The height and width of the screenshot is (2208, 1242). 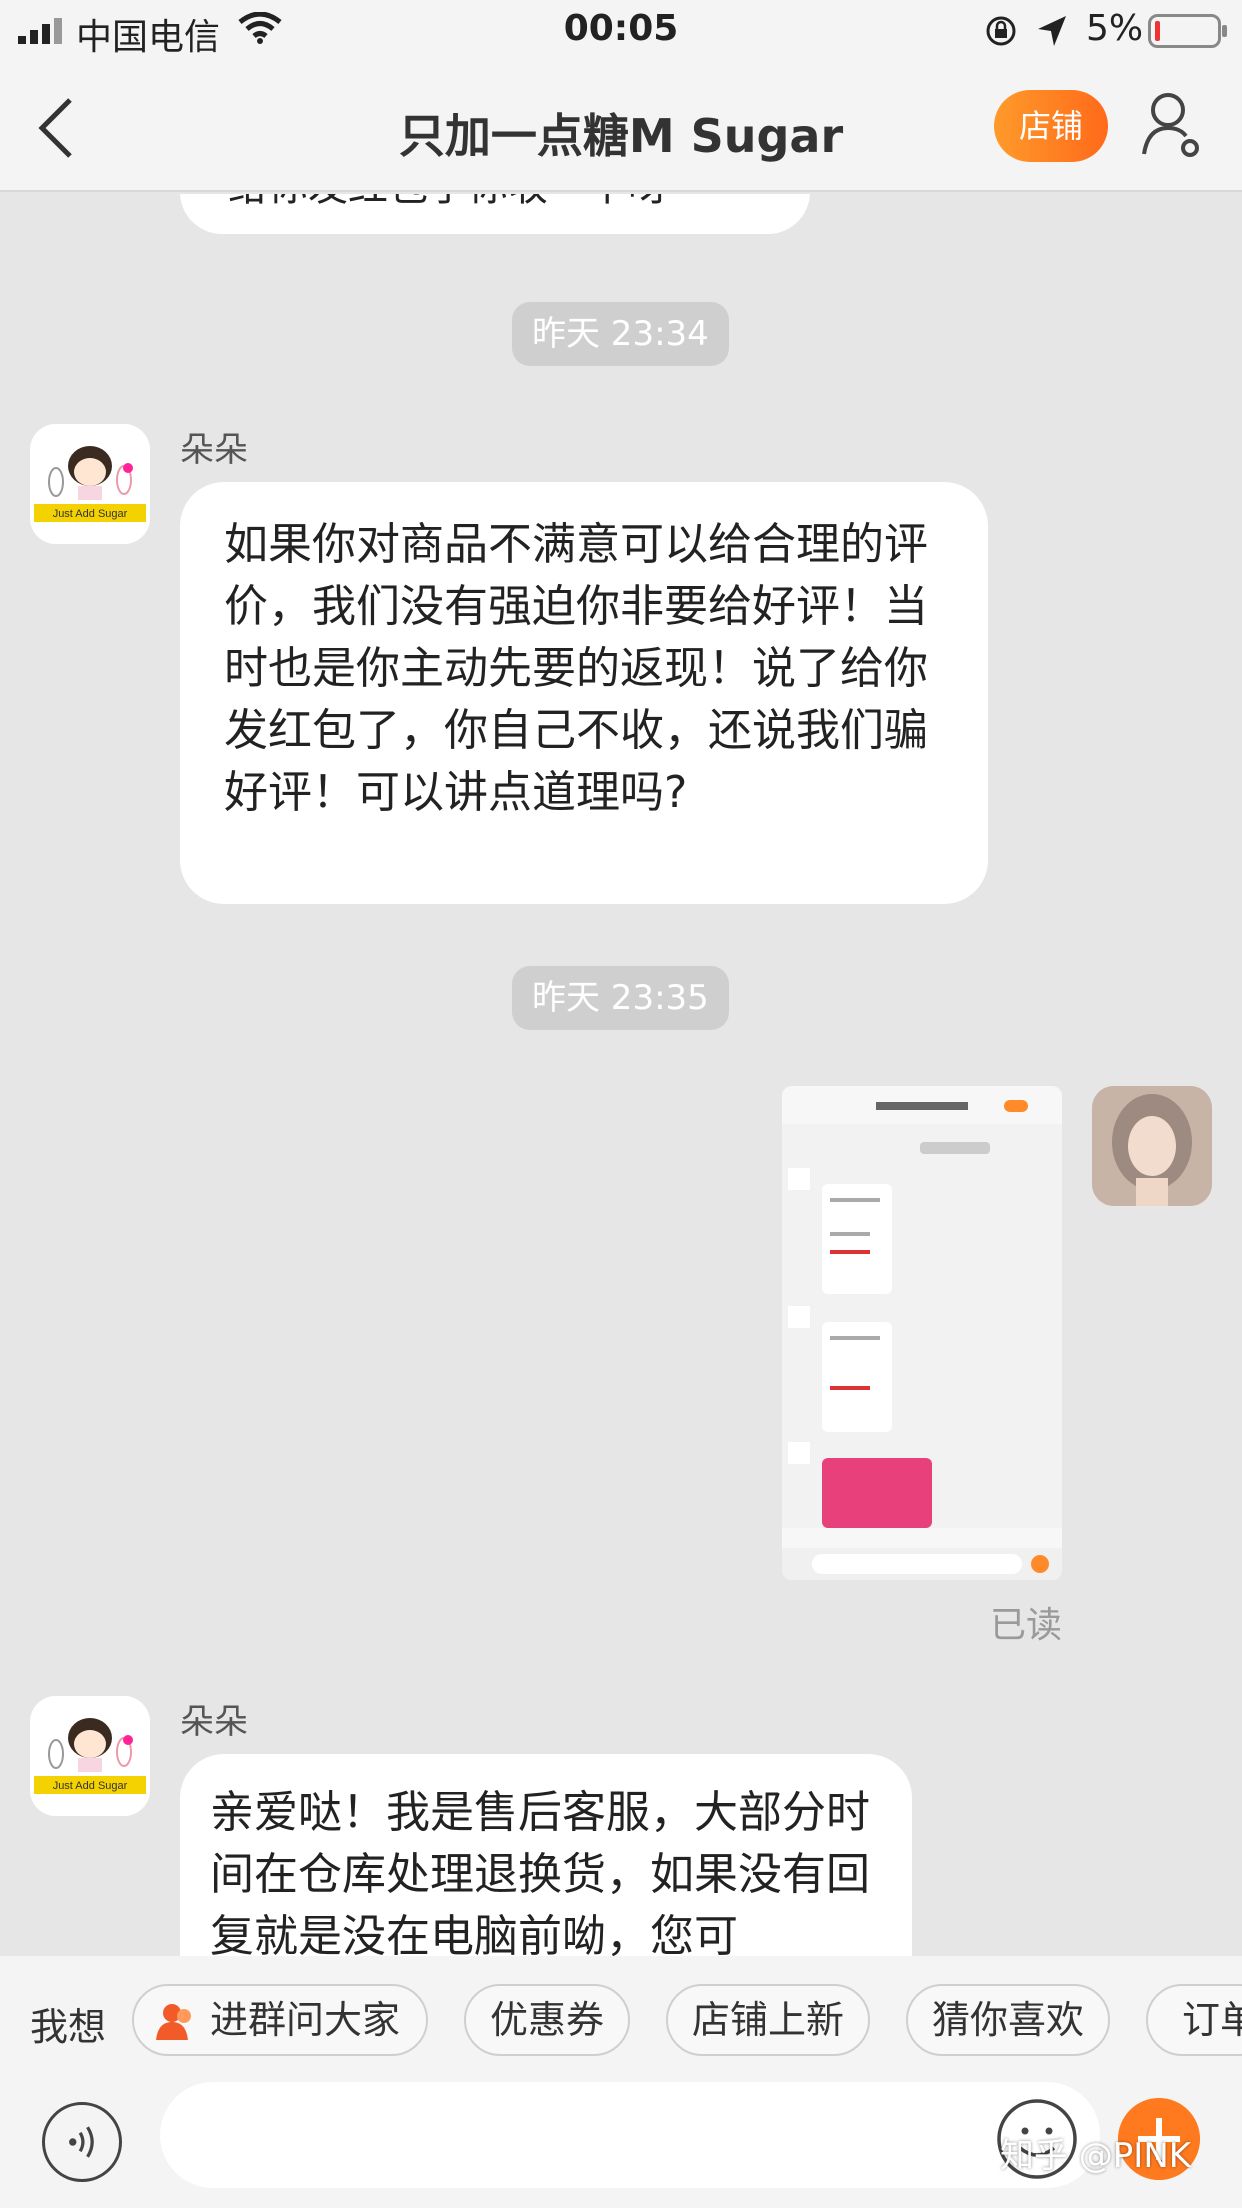 I want to click on battery-percent: 5%, so click(x=1115, y=28).